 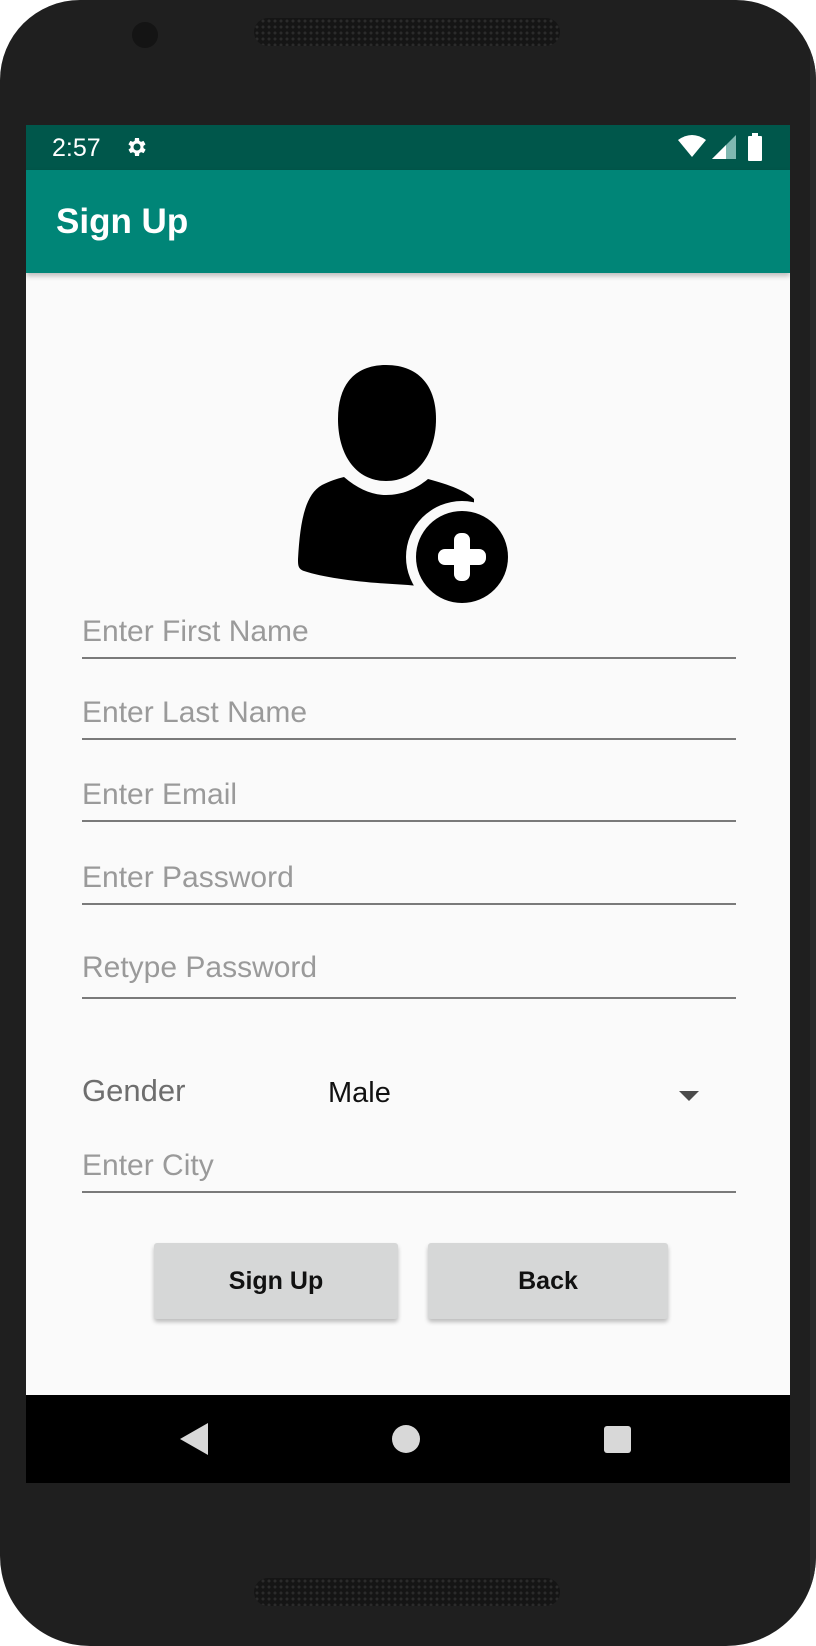 What do you see at coordinates (122, 221) in the screenshot?
I see `page-title: Sign Up` at bounding box center [122, 221].